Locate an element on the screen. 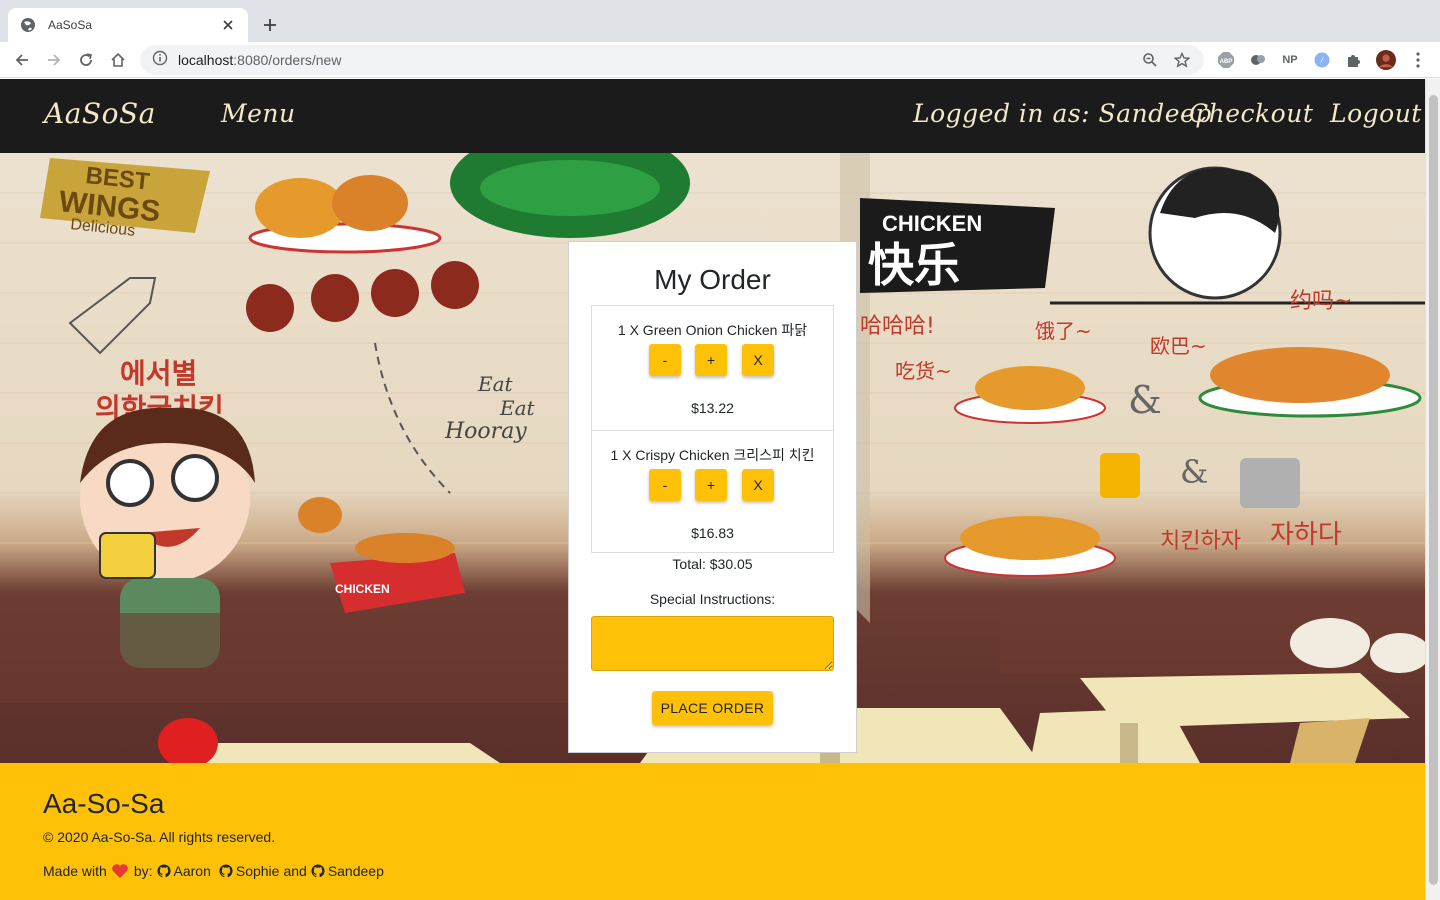 This screenshot has width=1440, height=900. author-name: Sandeep is located at coordinates (355, 871).